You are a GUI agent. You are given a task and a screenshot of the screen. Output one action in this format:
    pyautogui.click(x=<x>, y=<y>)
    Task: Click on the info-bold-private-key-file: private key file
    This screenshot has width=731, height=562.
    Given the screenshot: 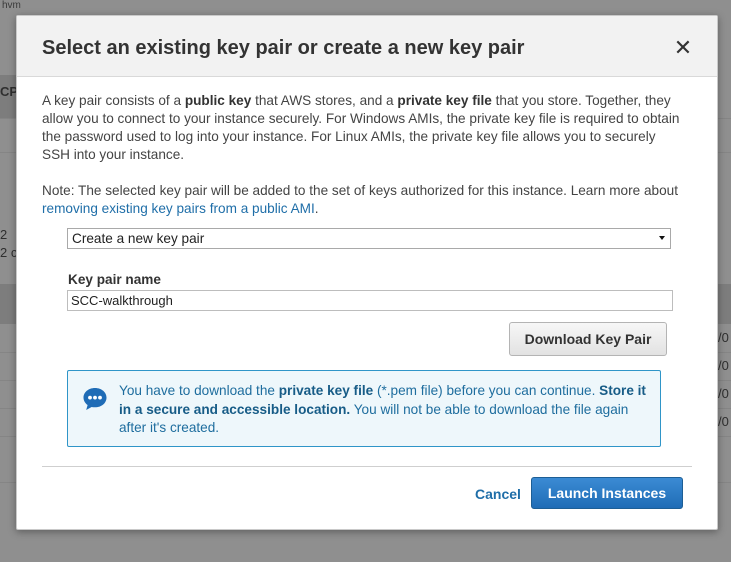 What is the action you would take?
    pyautogui.click(x=326, y=390)
    